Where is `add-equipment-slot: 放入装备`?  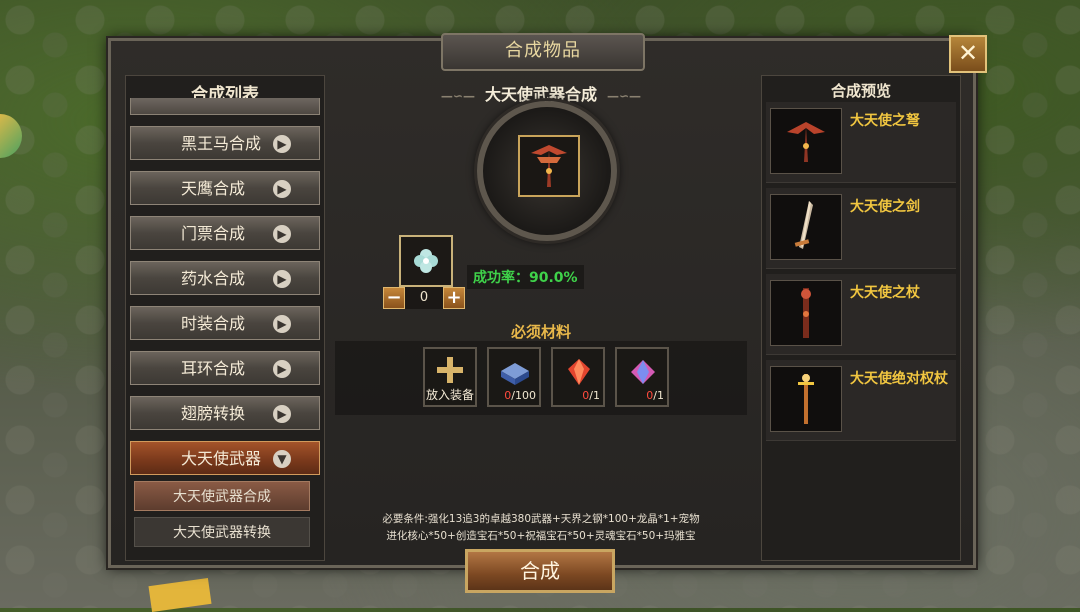 add-equipment-slot: 放入装备 is located at coordinates (450, 377).